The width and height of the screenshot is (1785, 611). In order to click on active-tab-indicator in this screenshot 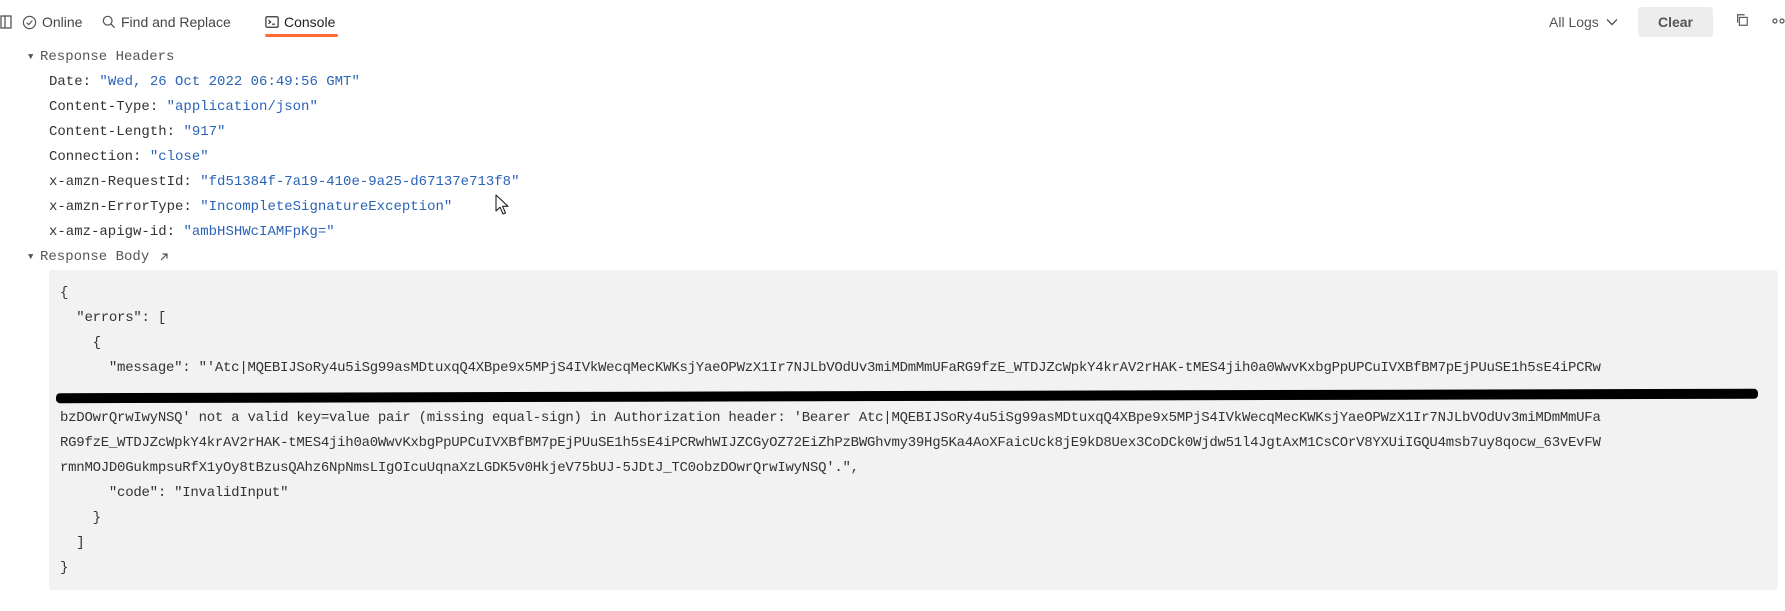, I will do `click(301, 35)`.